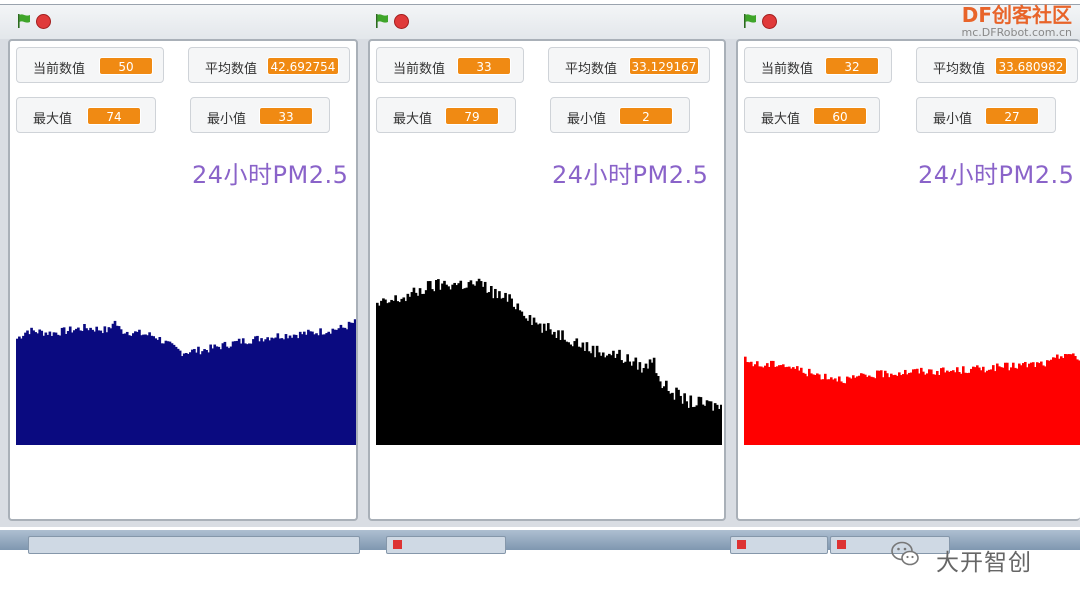 This screenshot has height=608, width=1080. What do you see at coordinates (905, 553) in the screenshot?
I see `wechat-icon` at bounding box center [905, 553].